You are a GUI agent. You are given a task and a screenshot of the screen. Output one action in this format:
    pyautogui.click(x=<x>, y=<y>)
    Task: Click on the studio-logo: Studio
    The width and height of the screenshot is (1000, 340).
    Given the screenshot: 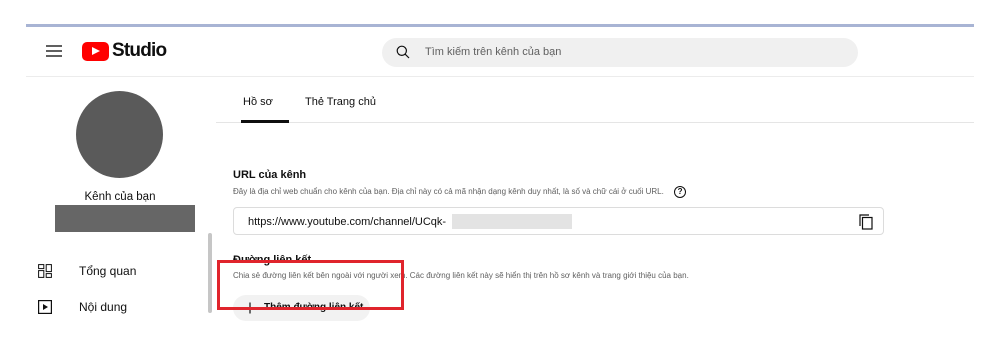 What is the action you would take?
    pyautogui.click(x=124, y=51)
    